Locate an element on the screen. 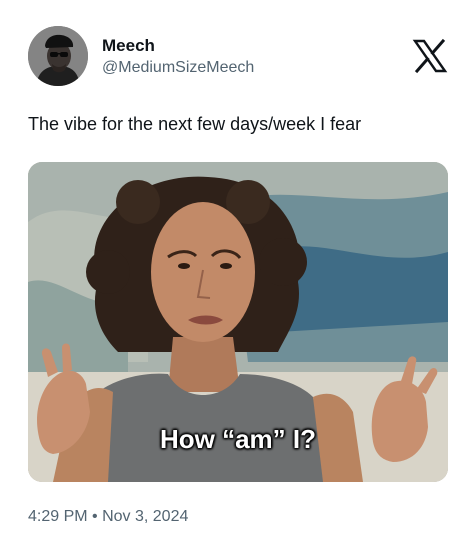 The height and width of the screenshot is (552, 474). author-name: Meech is located at coordinates (128, 46).